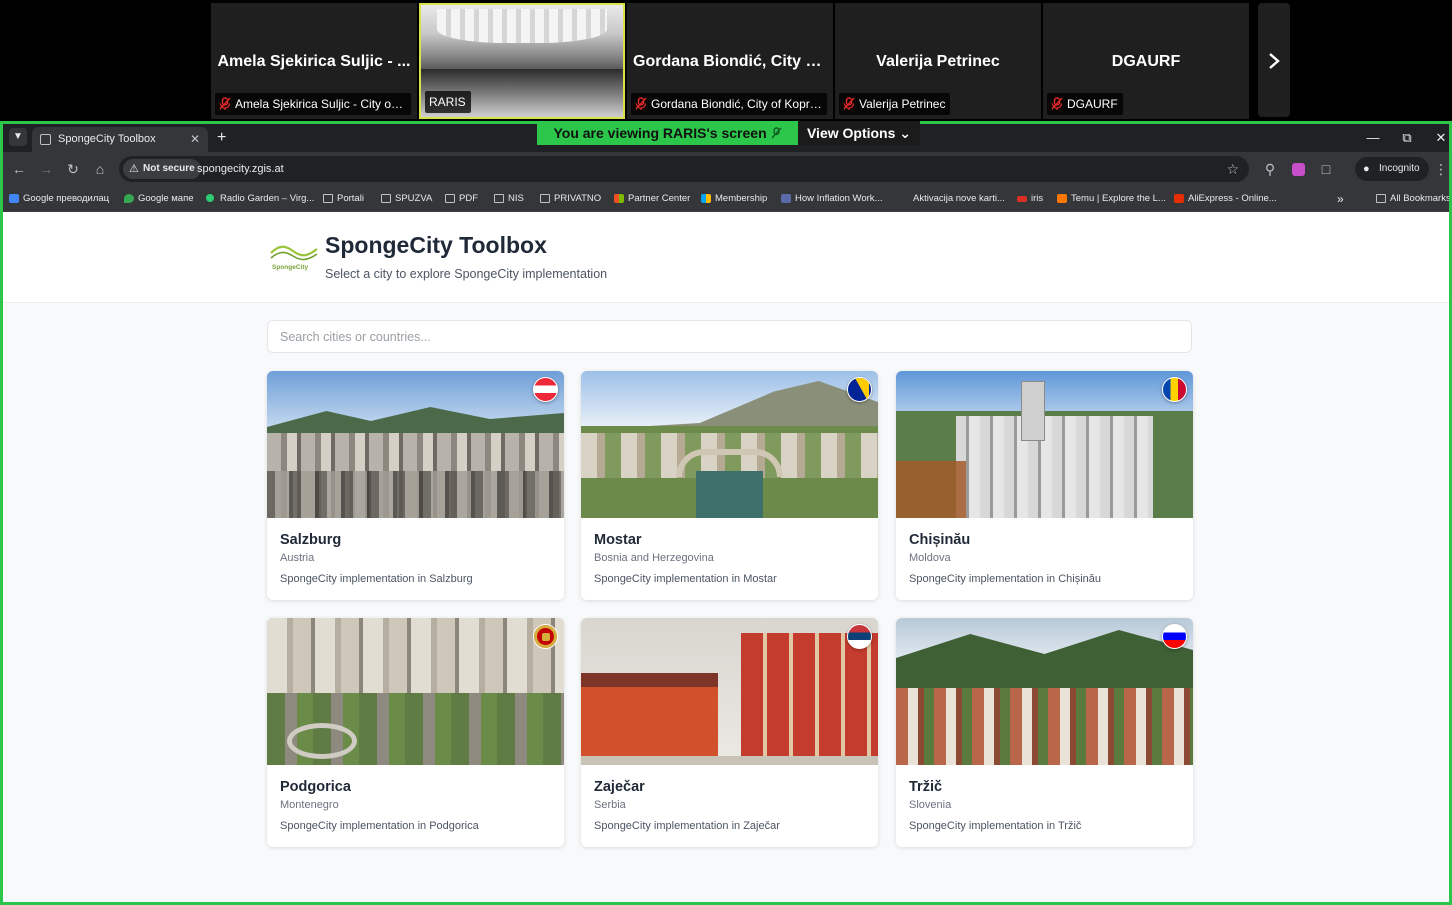 This screenshot has width=1452, height=905. I want to click on view-options-button: View Options ⌄, so click(859, 133).